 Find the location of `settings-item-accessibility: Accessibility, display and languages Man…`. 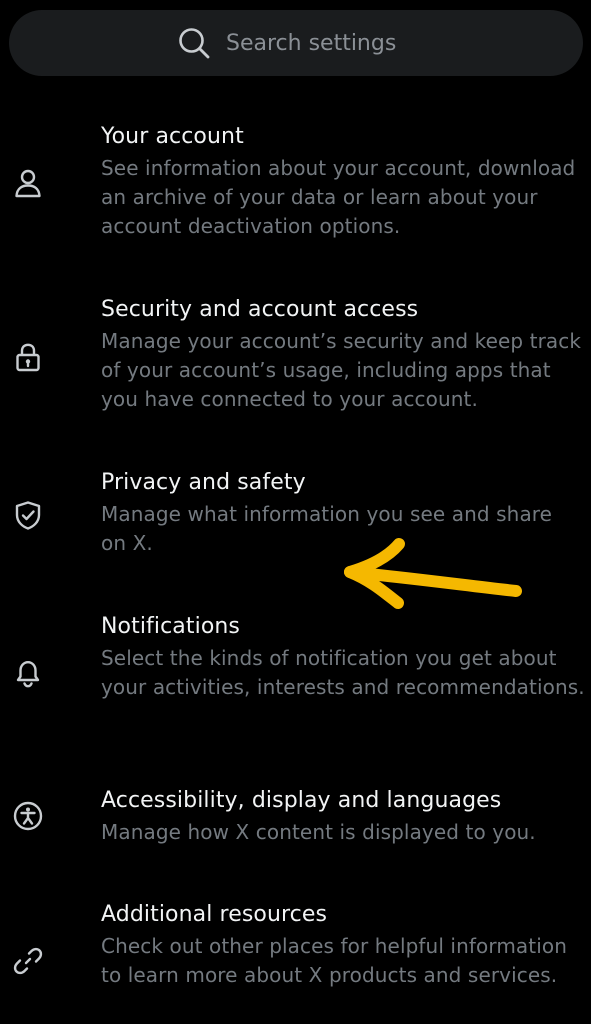

settings-item-accessibility: Accessibility, display and languages Man… is located at coordinates (295, 826).